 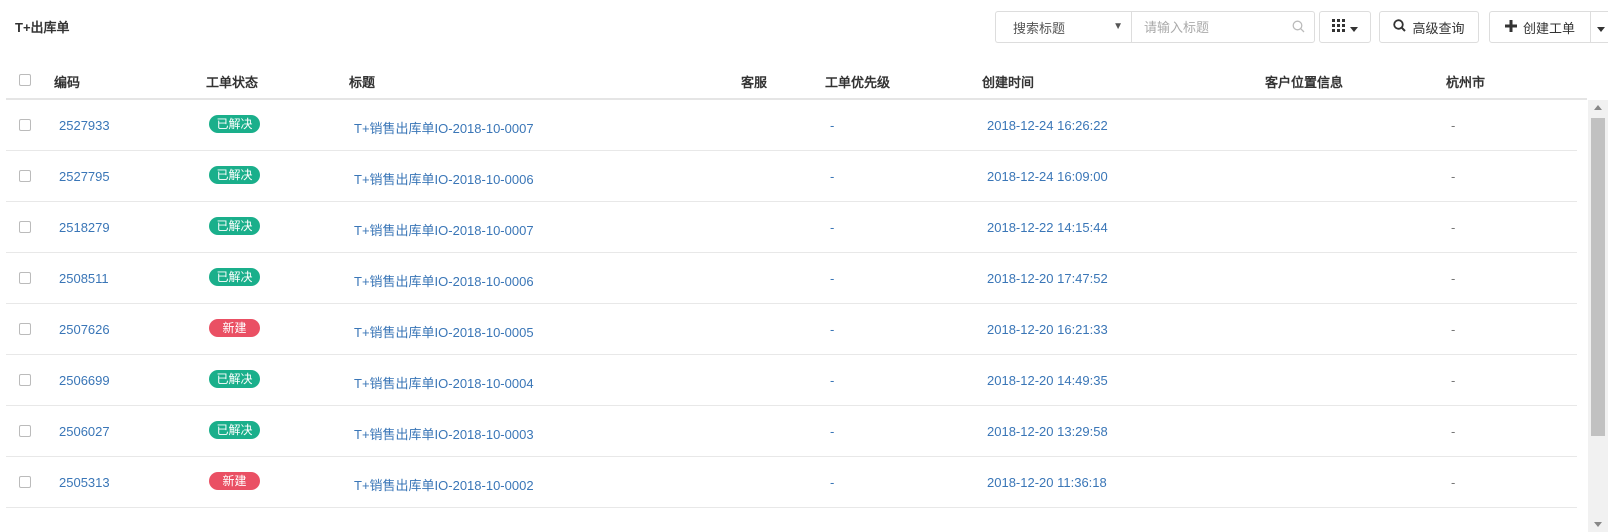 What do you see at coordinates (1438, 28) in the screenshot?
I see `advanced-search-label: 高级查询` at bounding box center [1438, 28].